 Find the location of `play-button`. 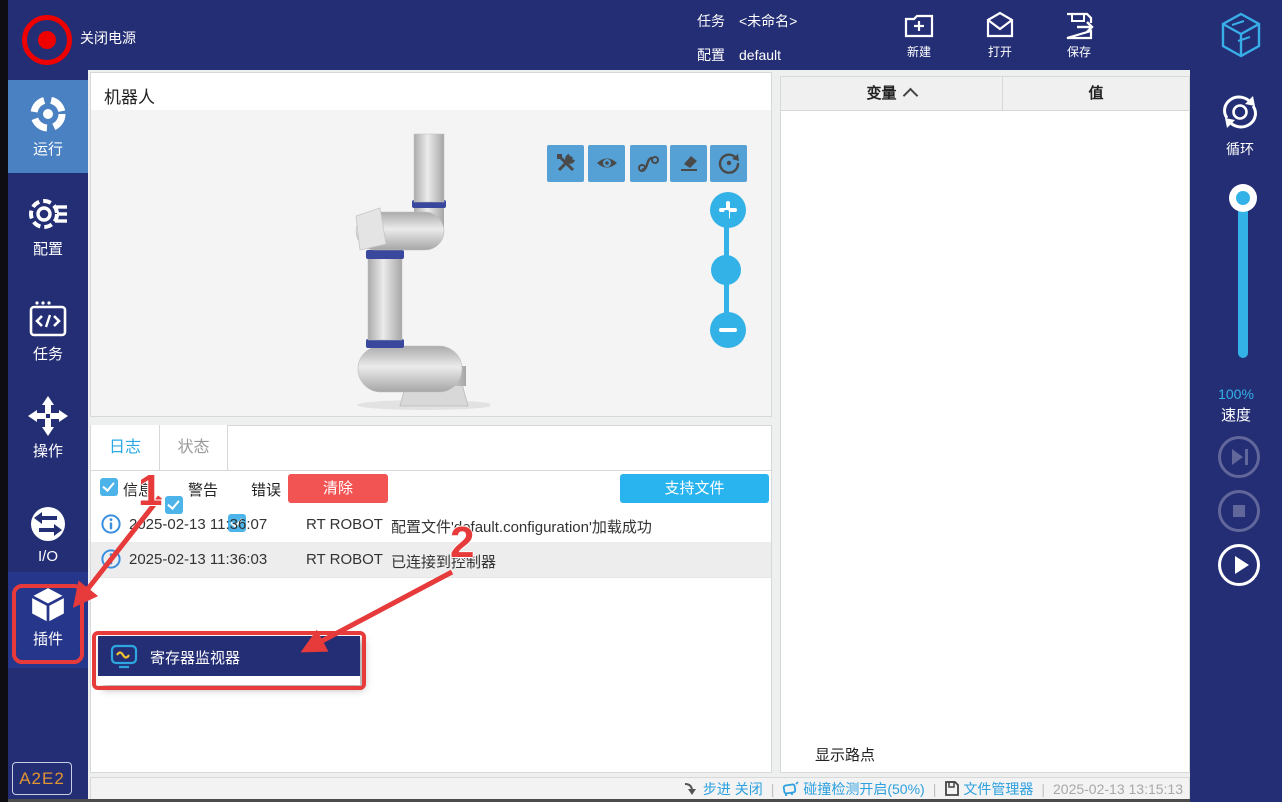

play-button is located at coordinates (1239, 565).